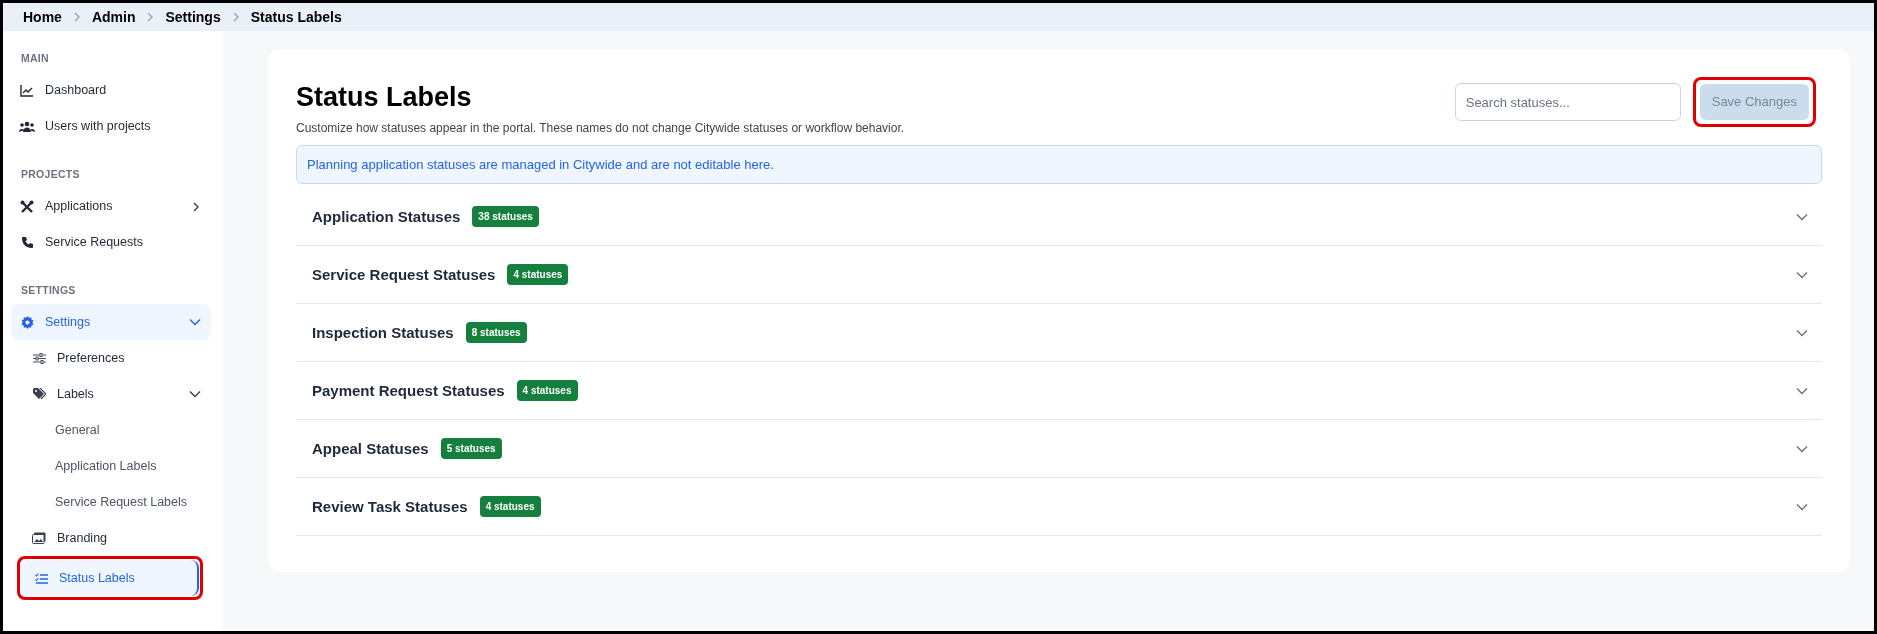 This screenshot has height=634, width=1877. What do you see at coordinates (111, 538) in the screenshot?
I see `sidebar-item: Branding` at bounding box center [111, 538].